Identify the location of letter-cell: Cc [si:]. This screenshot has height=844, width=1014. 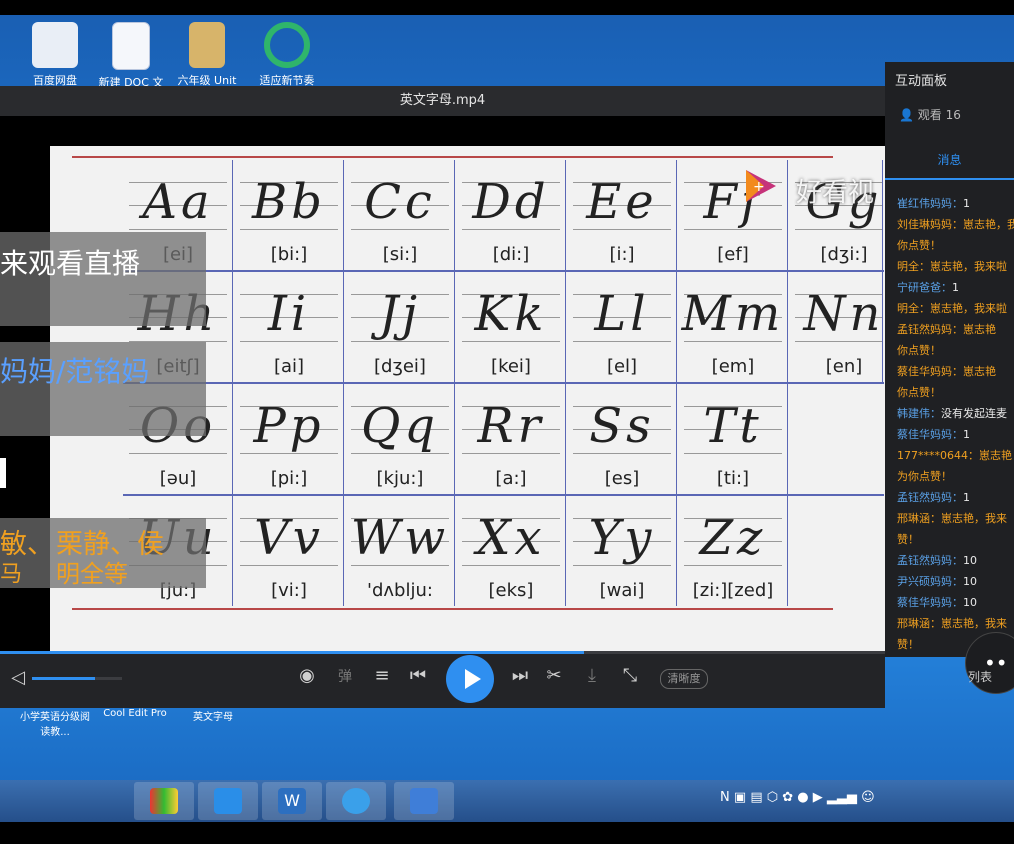
(400, 215).